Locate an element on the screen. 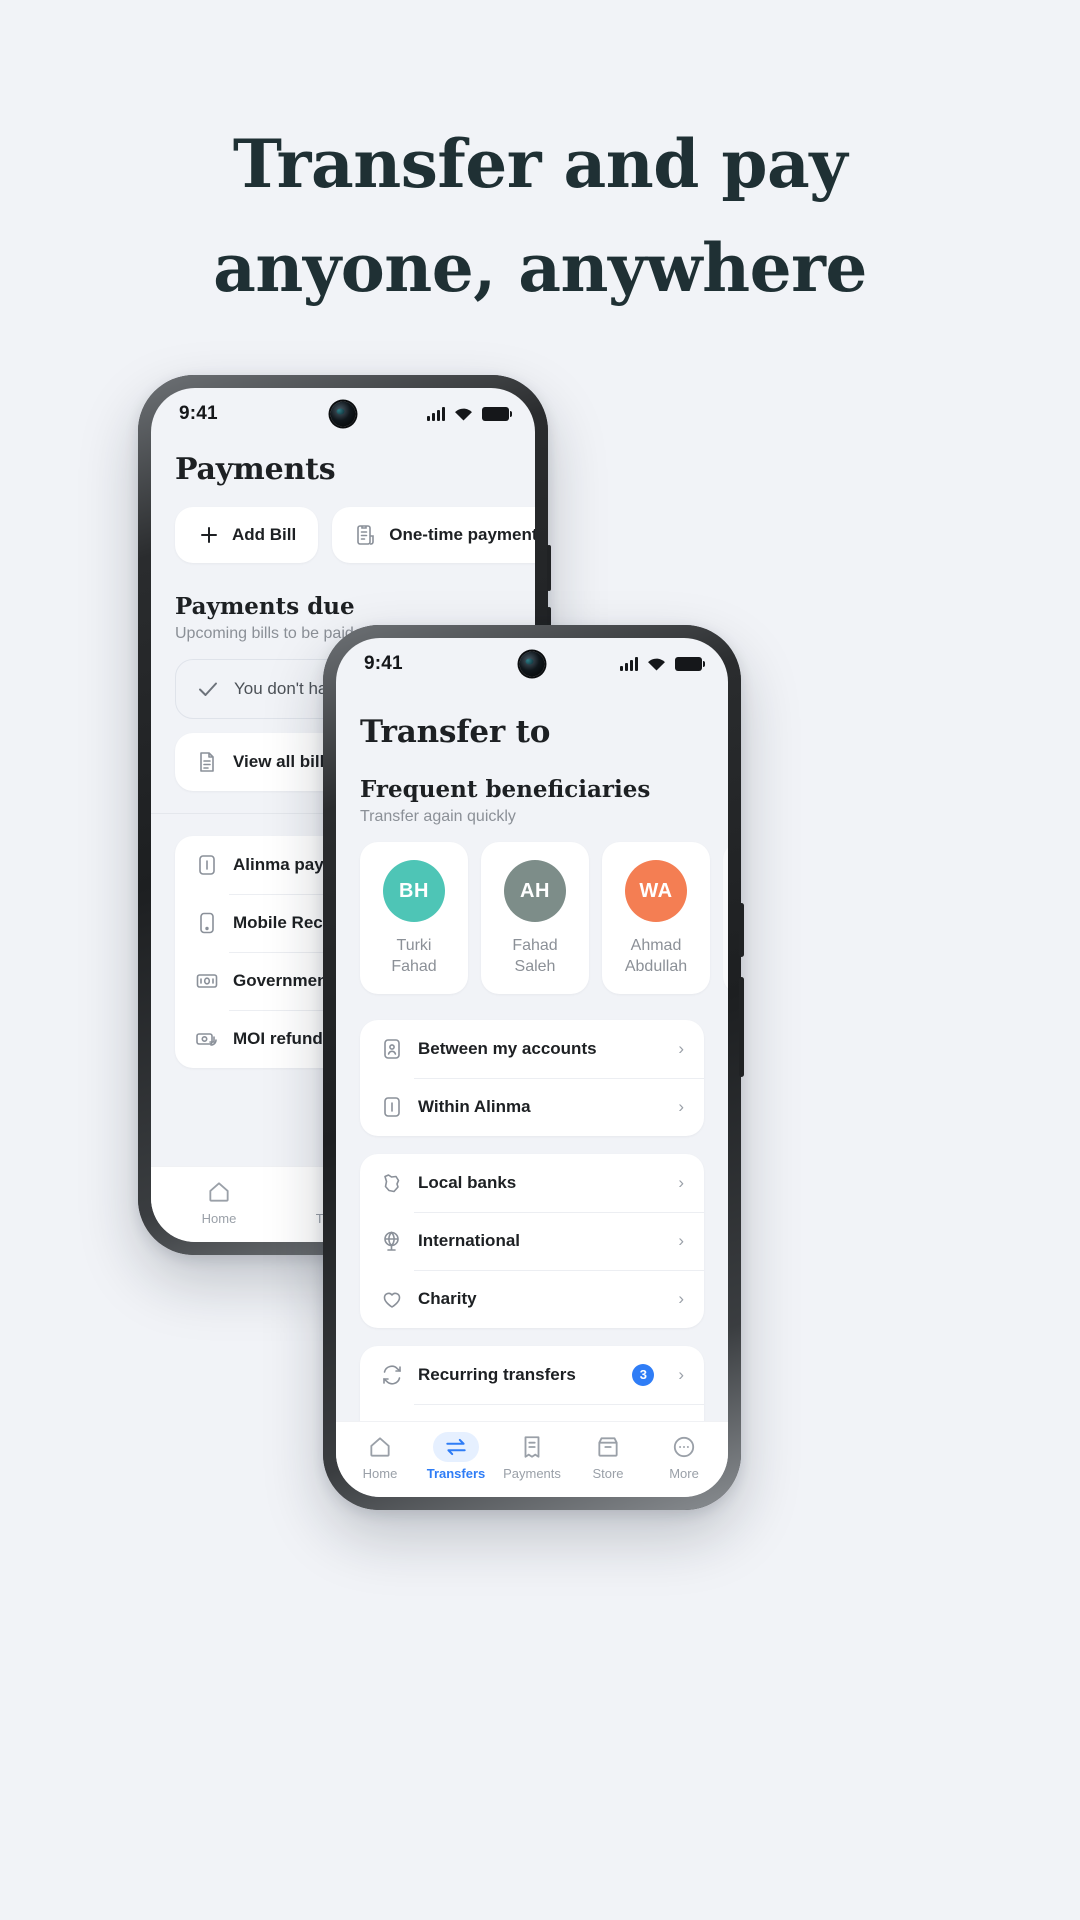 The height and width of the screenshot is (1920, 1080). phone2-title: Transfer to is located at coordinates (455, 732).